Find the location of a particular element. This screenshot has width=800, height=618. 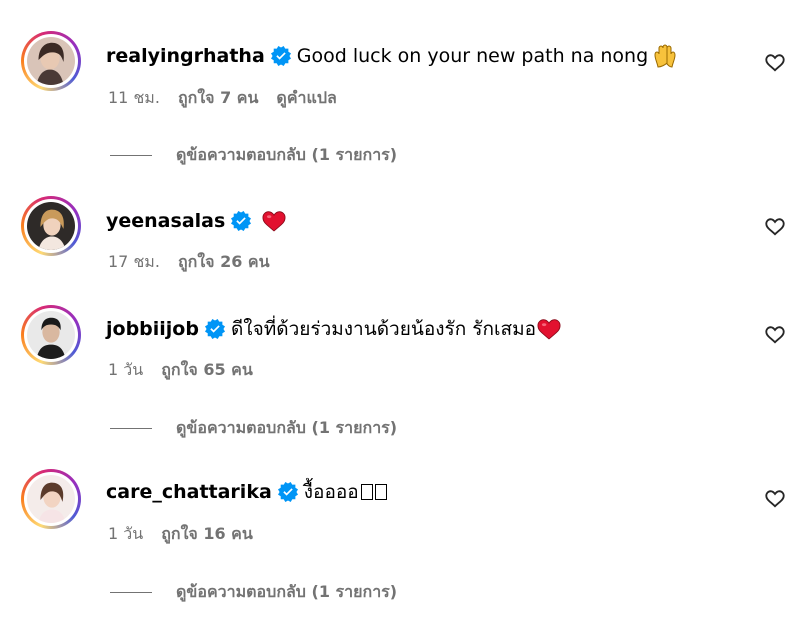

comment-time: 17 ชม. is located at coordinates (134, 261).